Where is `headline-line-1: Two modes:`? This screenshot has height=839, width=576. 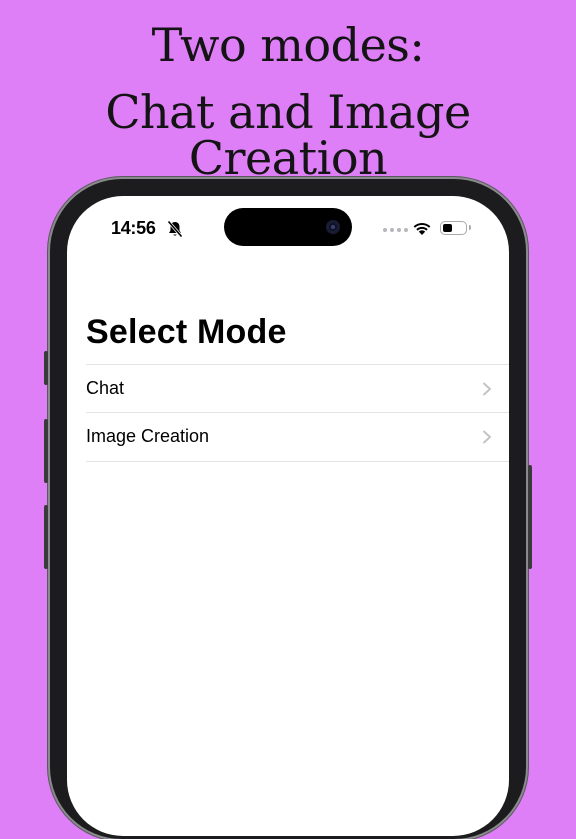
headline-line-1: Two modes: is located at coordinates (288, 45).